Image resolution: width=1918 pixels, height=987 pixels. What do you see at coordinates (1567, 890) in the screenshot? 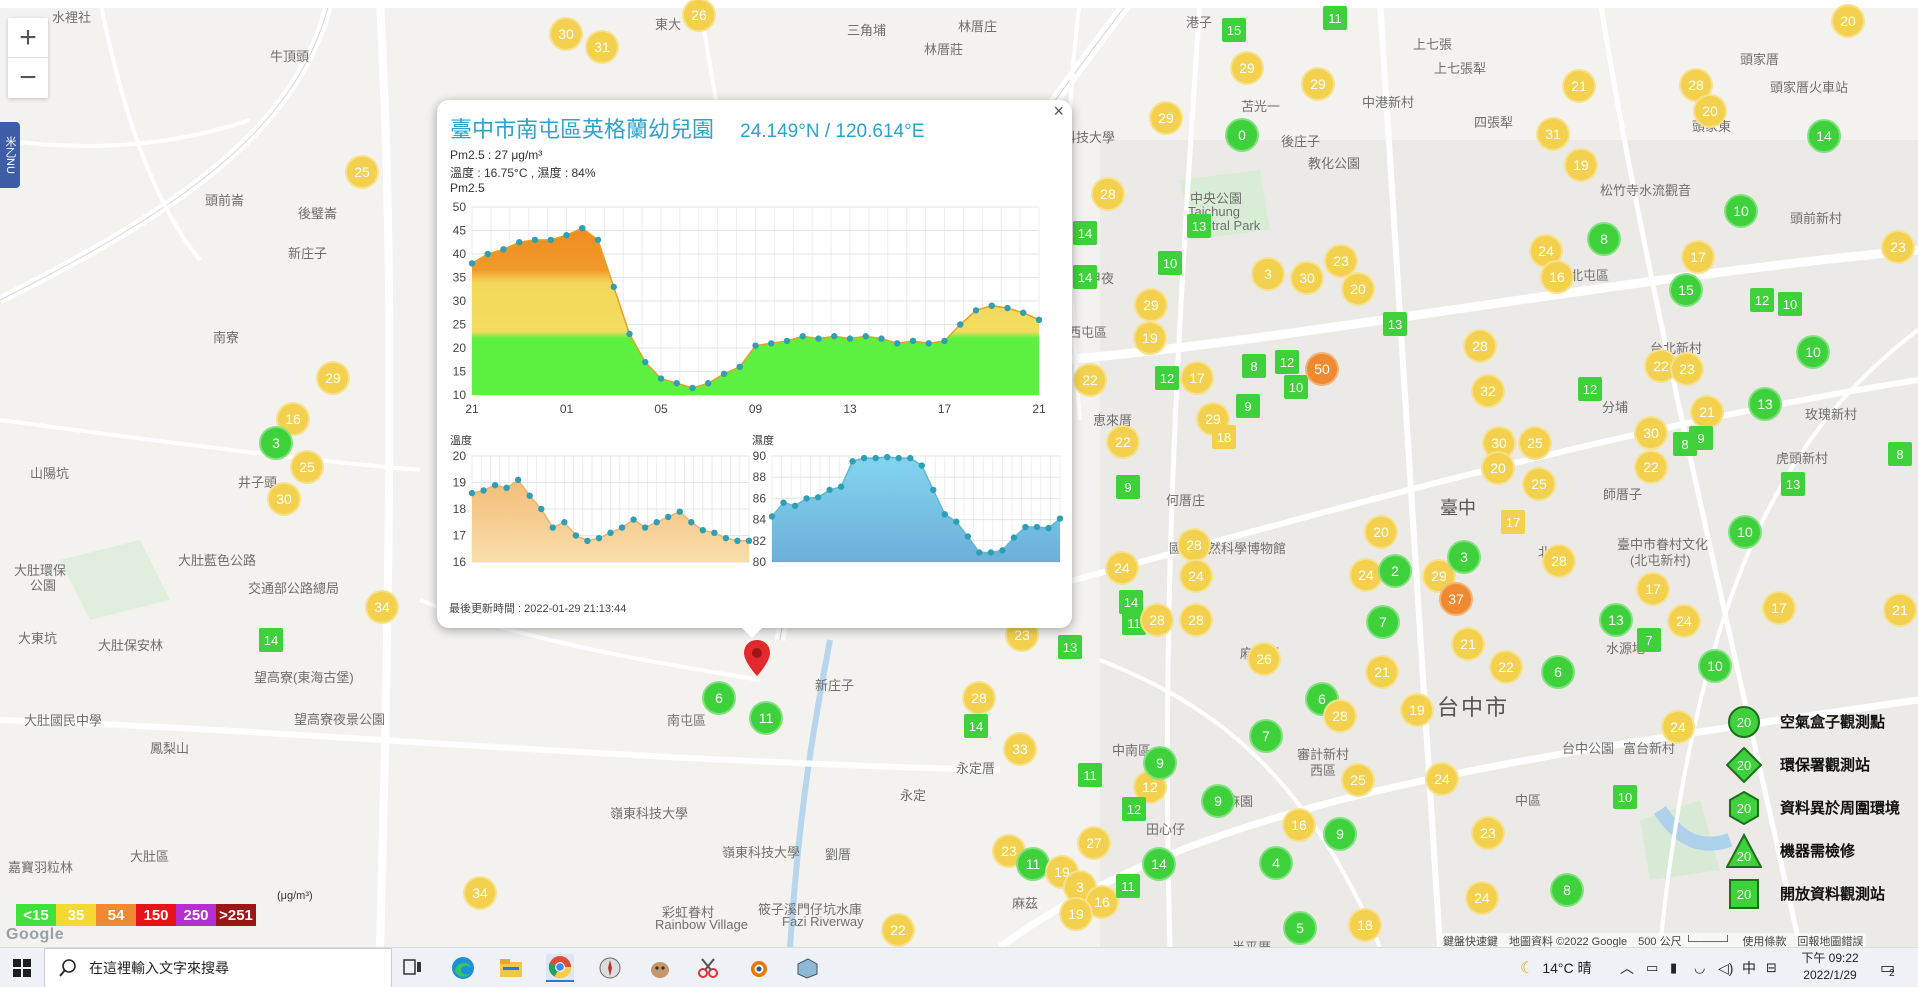
I see `airbox-marker: 8` at bounding box center [1567, 890].